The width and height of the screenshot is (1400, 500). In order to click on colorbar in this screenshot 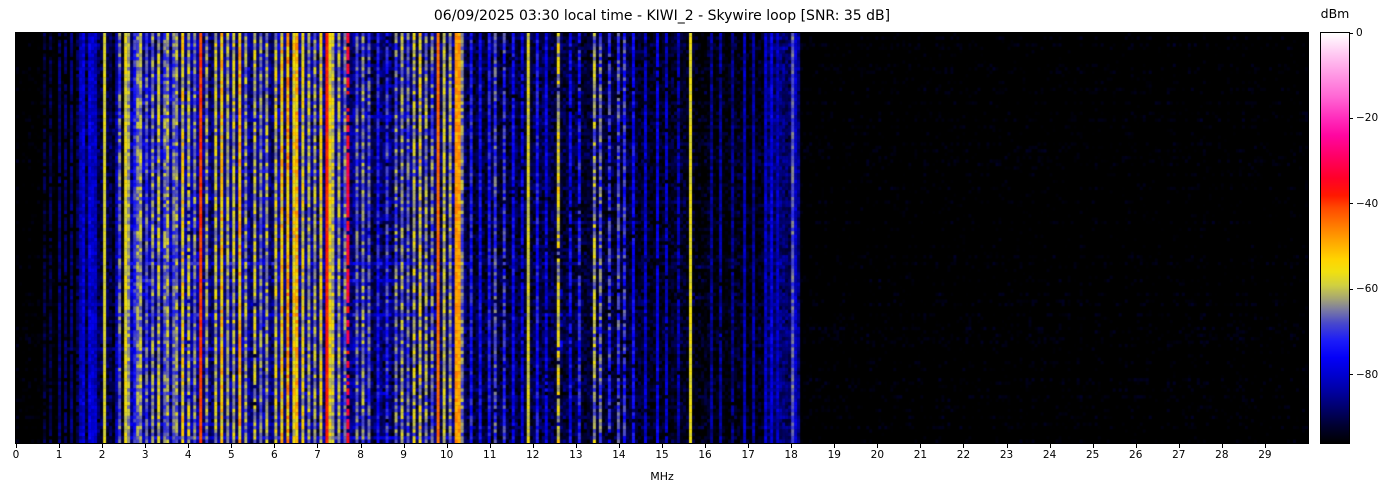, I will do `click(1335, 238)`.